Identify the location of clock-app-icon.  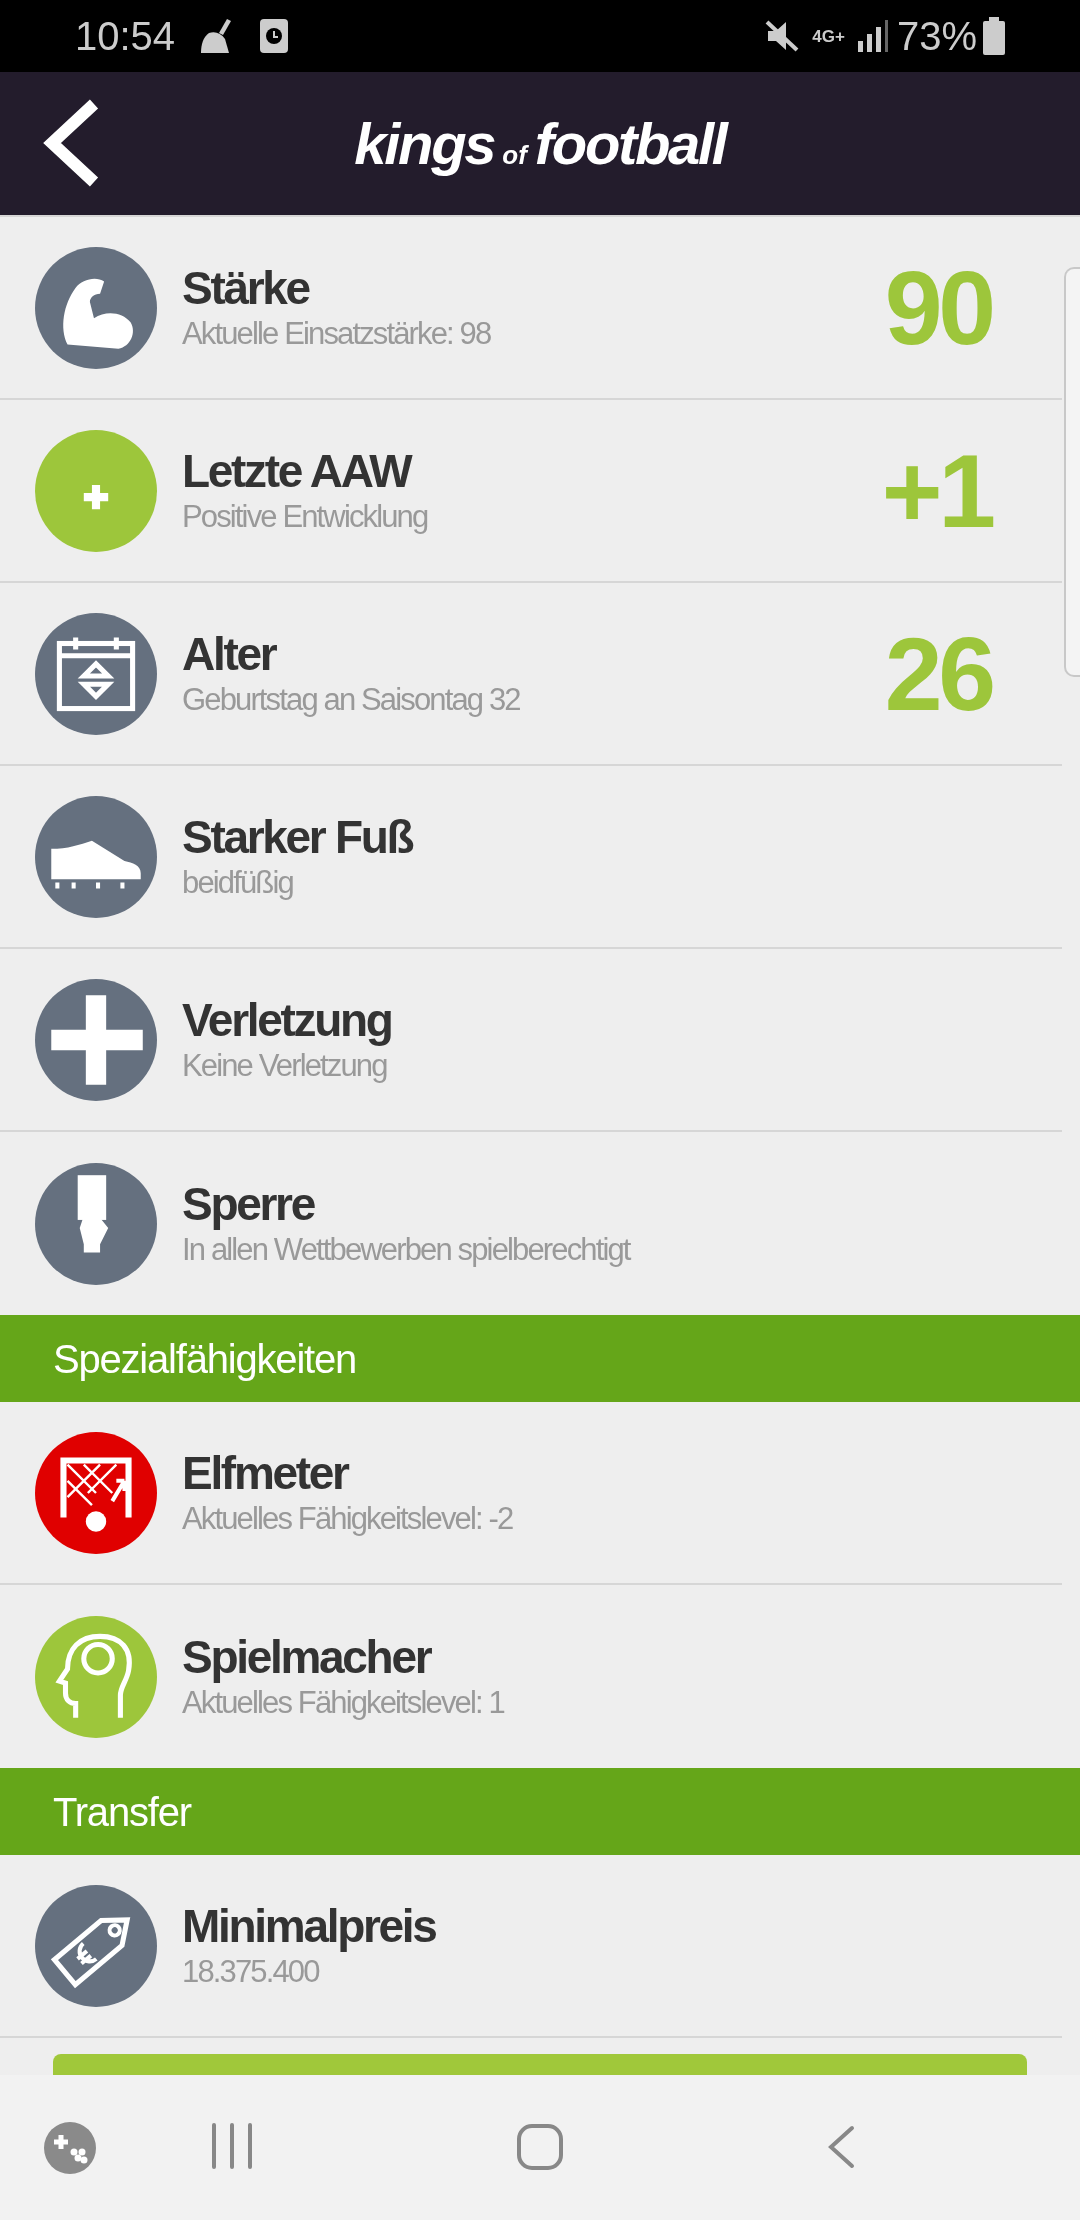
(274, 36).